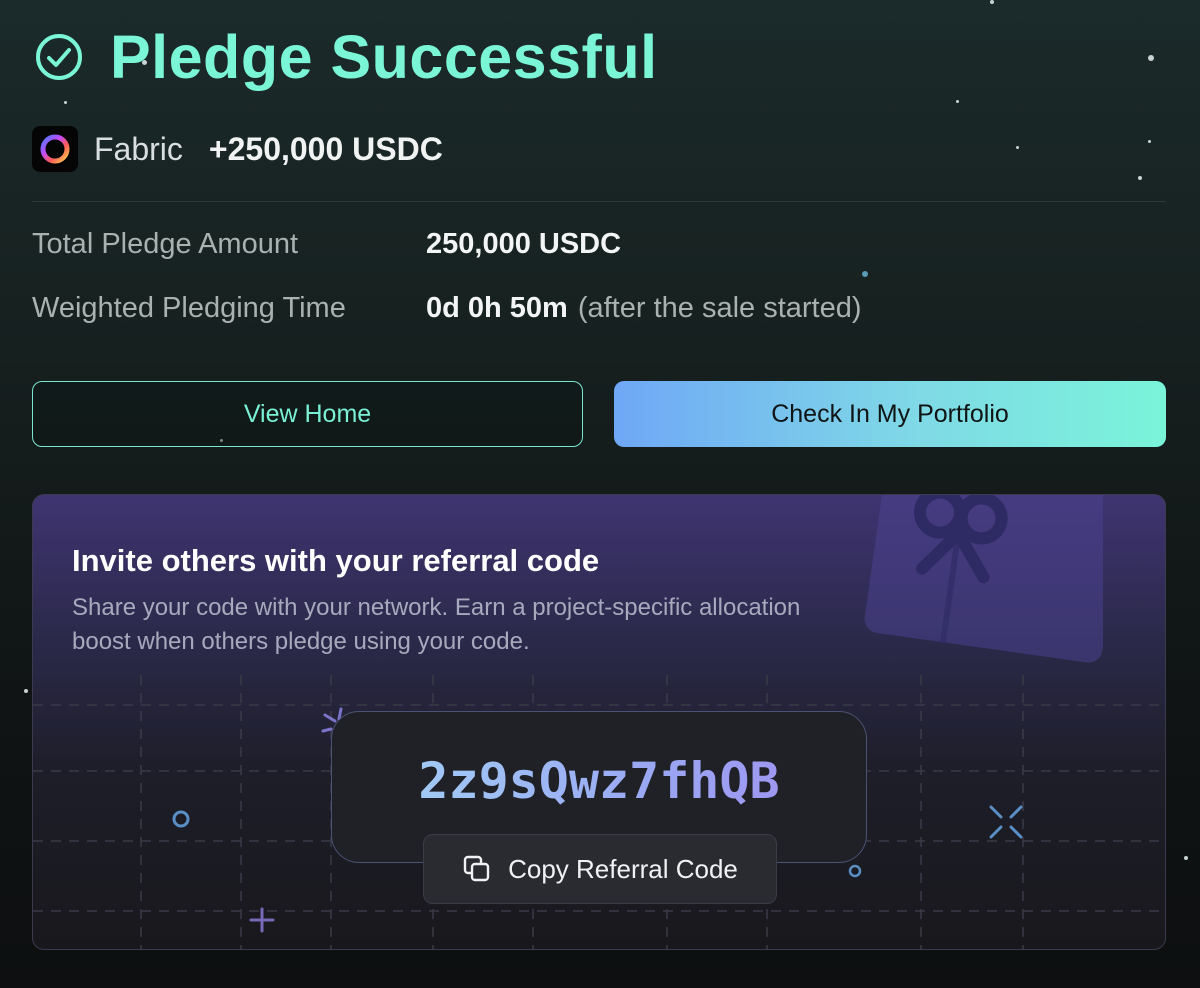 This screenshot has height=988, width=1200. I want to click on copy-referral-code-button: Copy Referral Code, so click(600, 869).